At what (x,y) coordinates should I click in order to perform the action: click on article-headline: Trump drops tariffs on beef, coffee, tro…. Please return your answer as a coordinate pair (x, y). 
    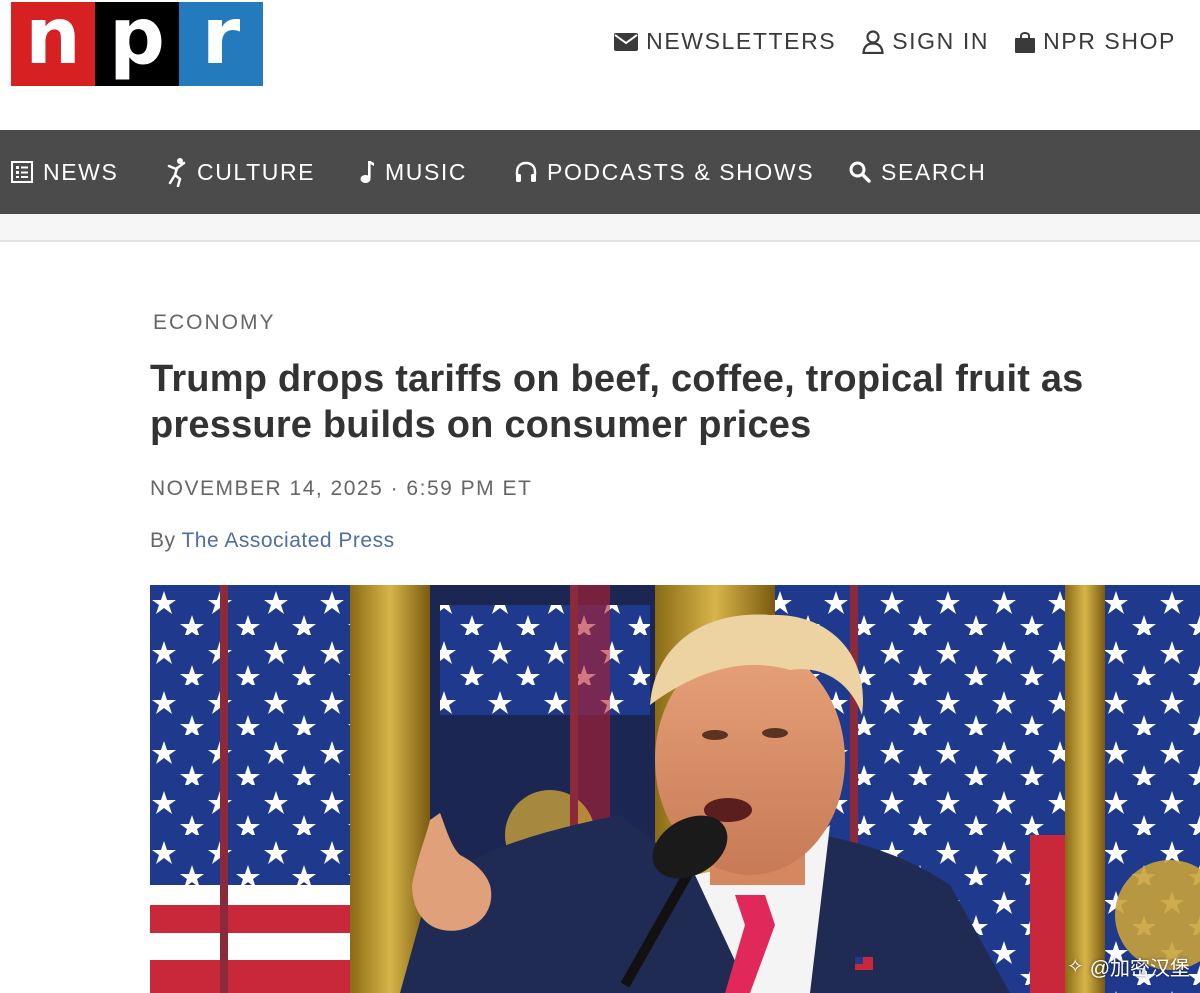
    Looking at the image, I should click on (617, 402).